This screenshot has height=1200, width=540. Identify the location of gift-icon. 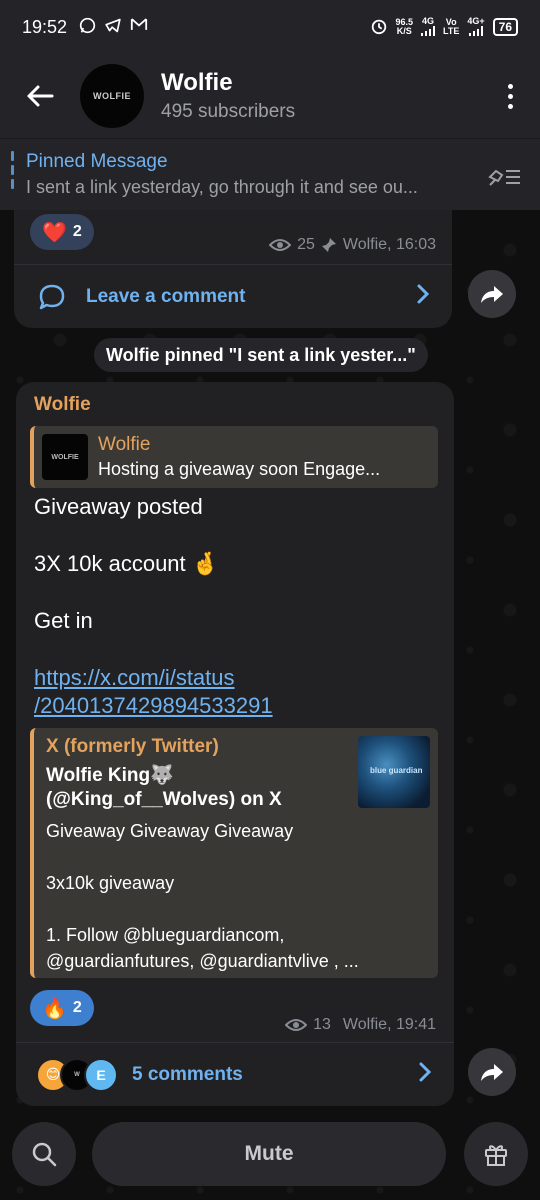
(496, 1155).